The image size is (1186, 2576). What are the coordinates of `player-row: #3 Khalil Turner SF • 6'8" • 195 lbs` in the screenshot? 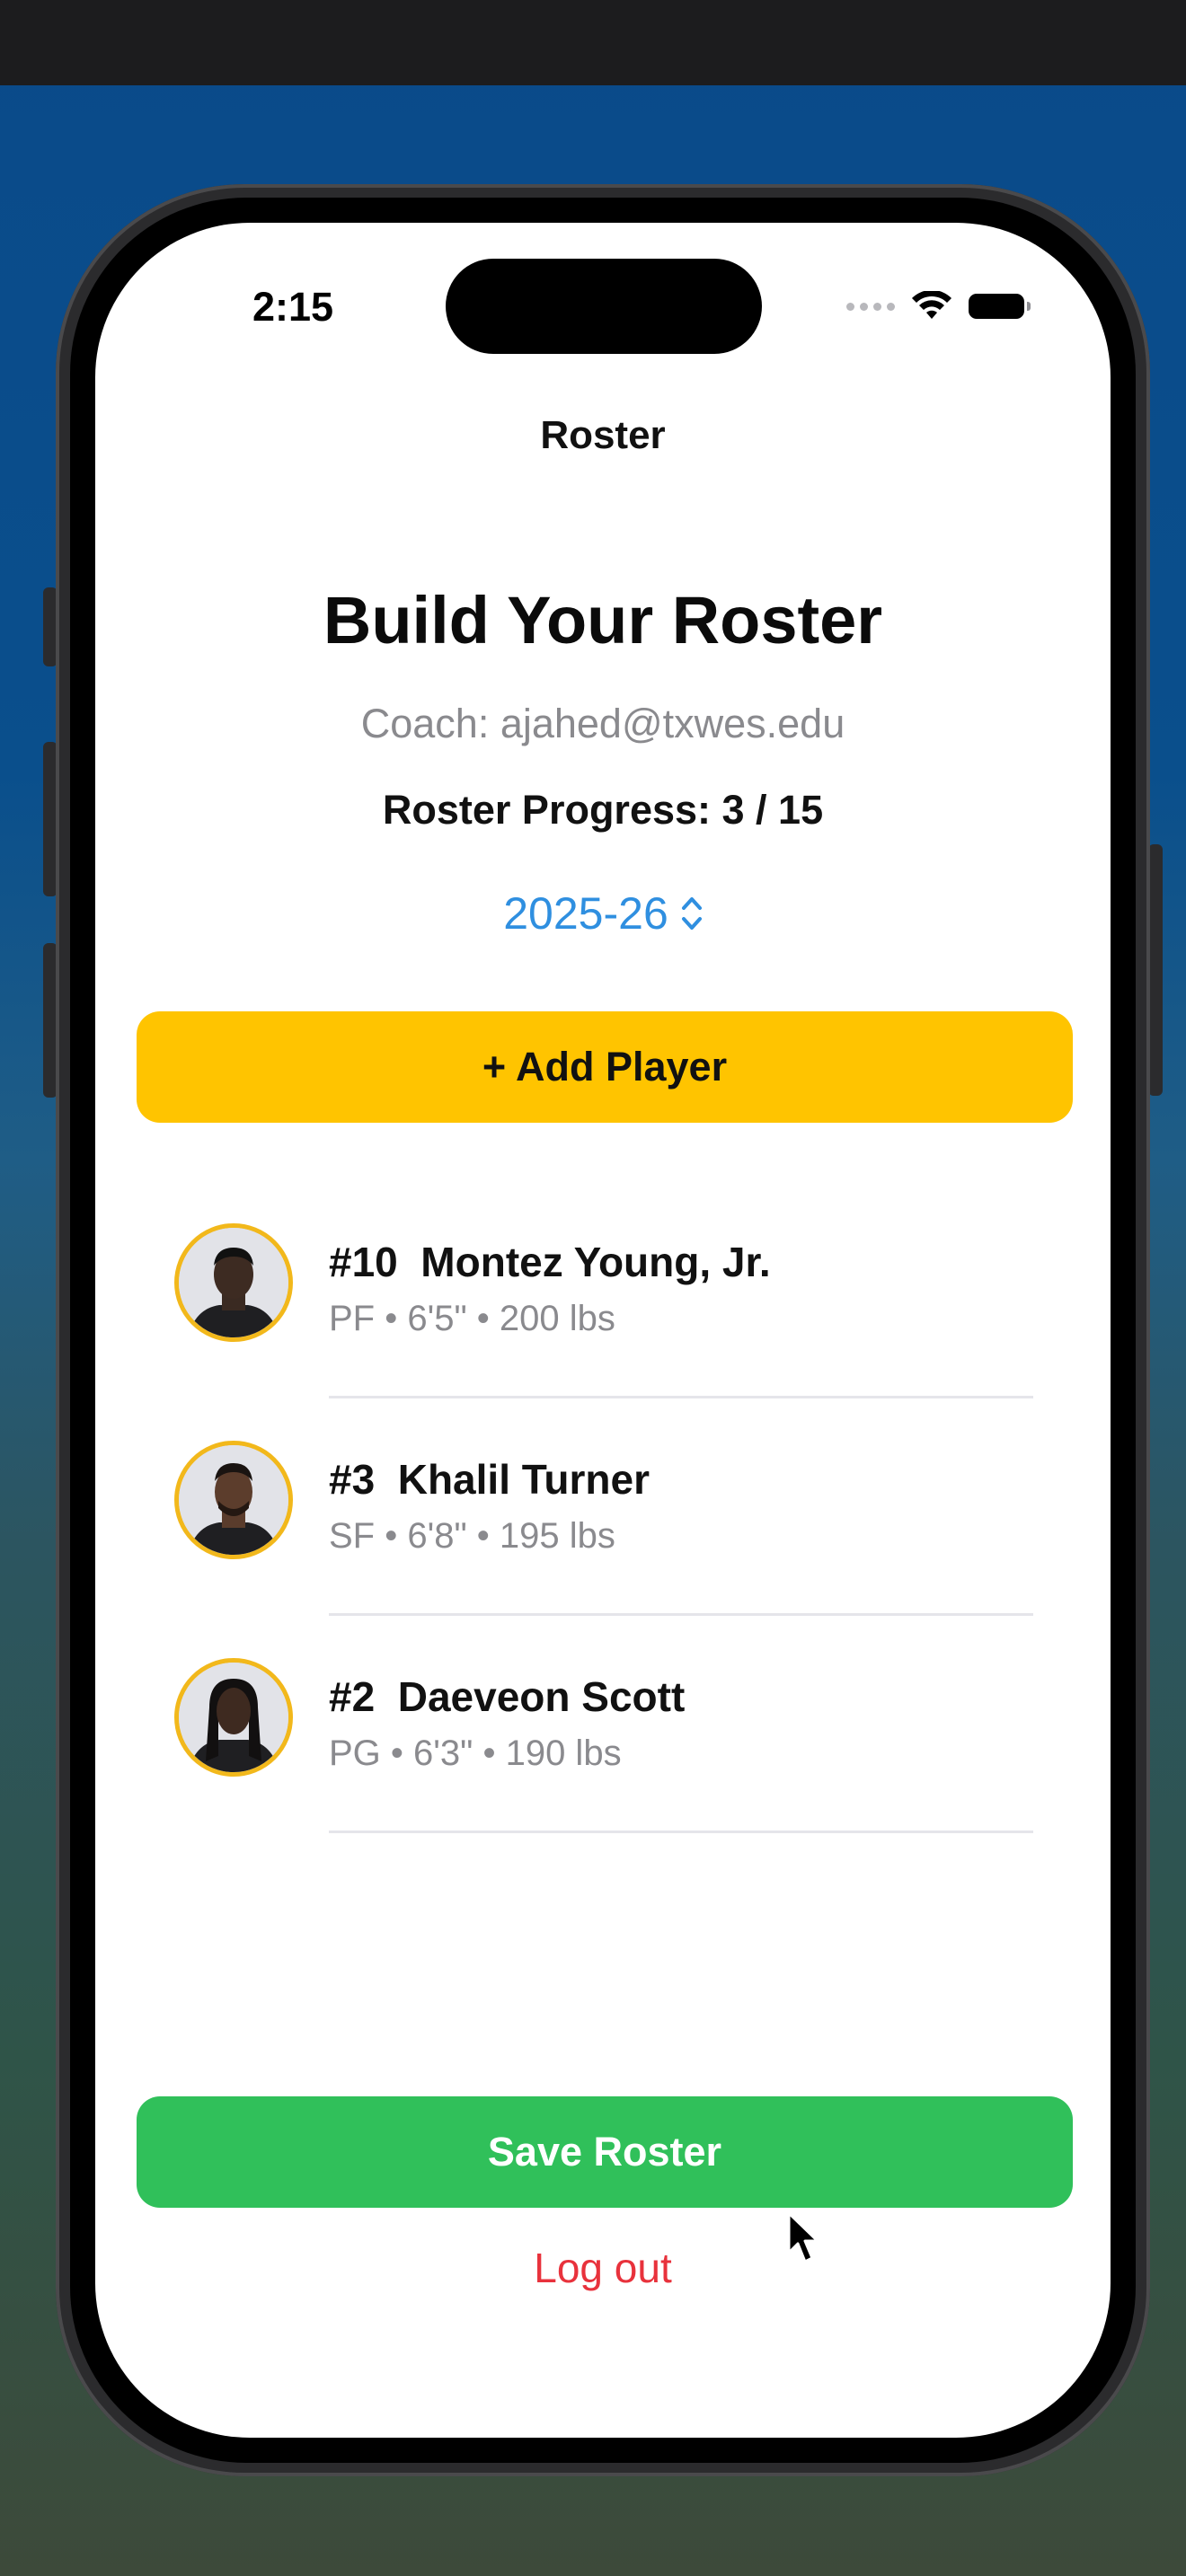 It's located at (603, 1527).